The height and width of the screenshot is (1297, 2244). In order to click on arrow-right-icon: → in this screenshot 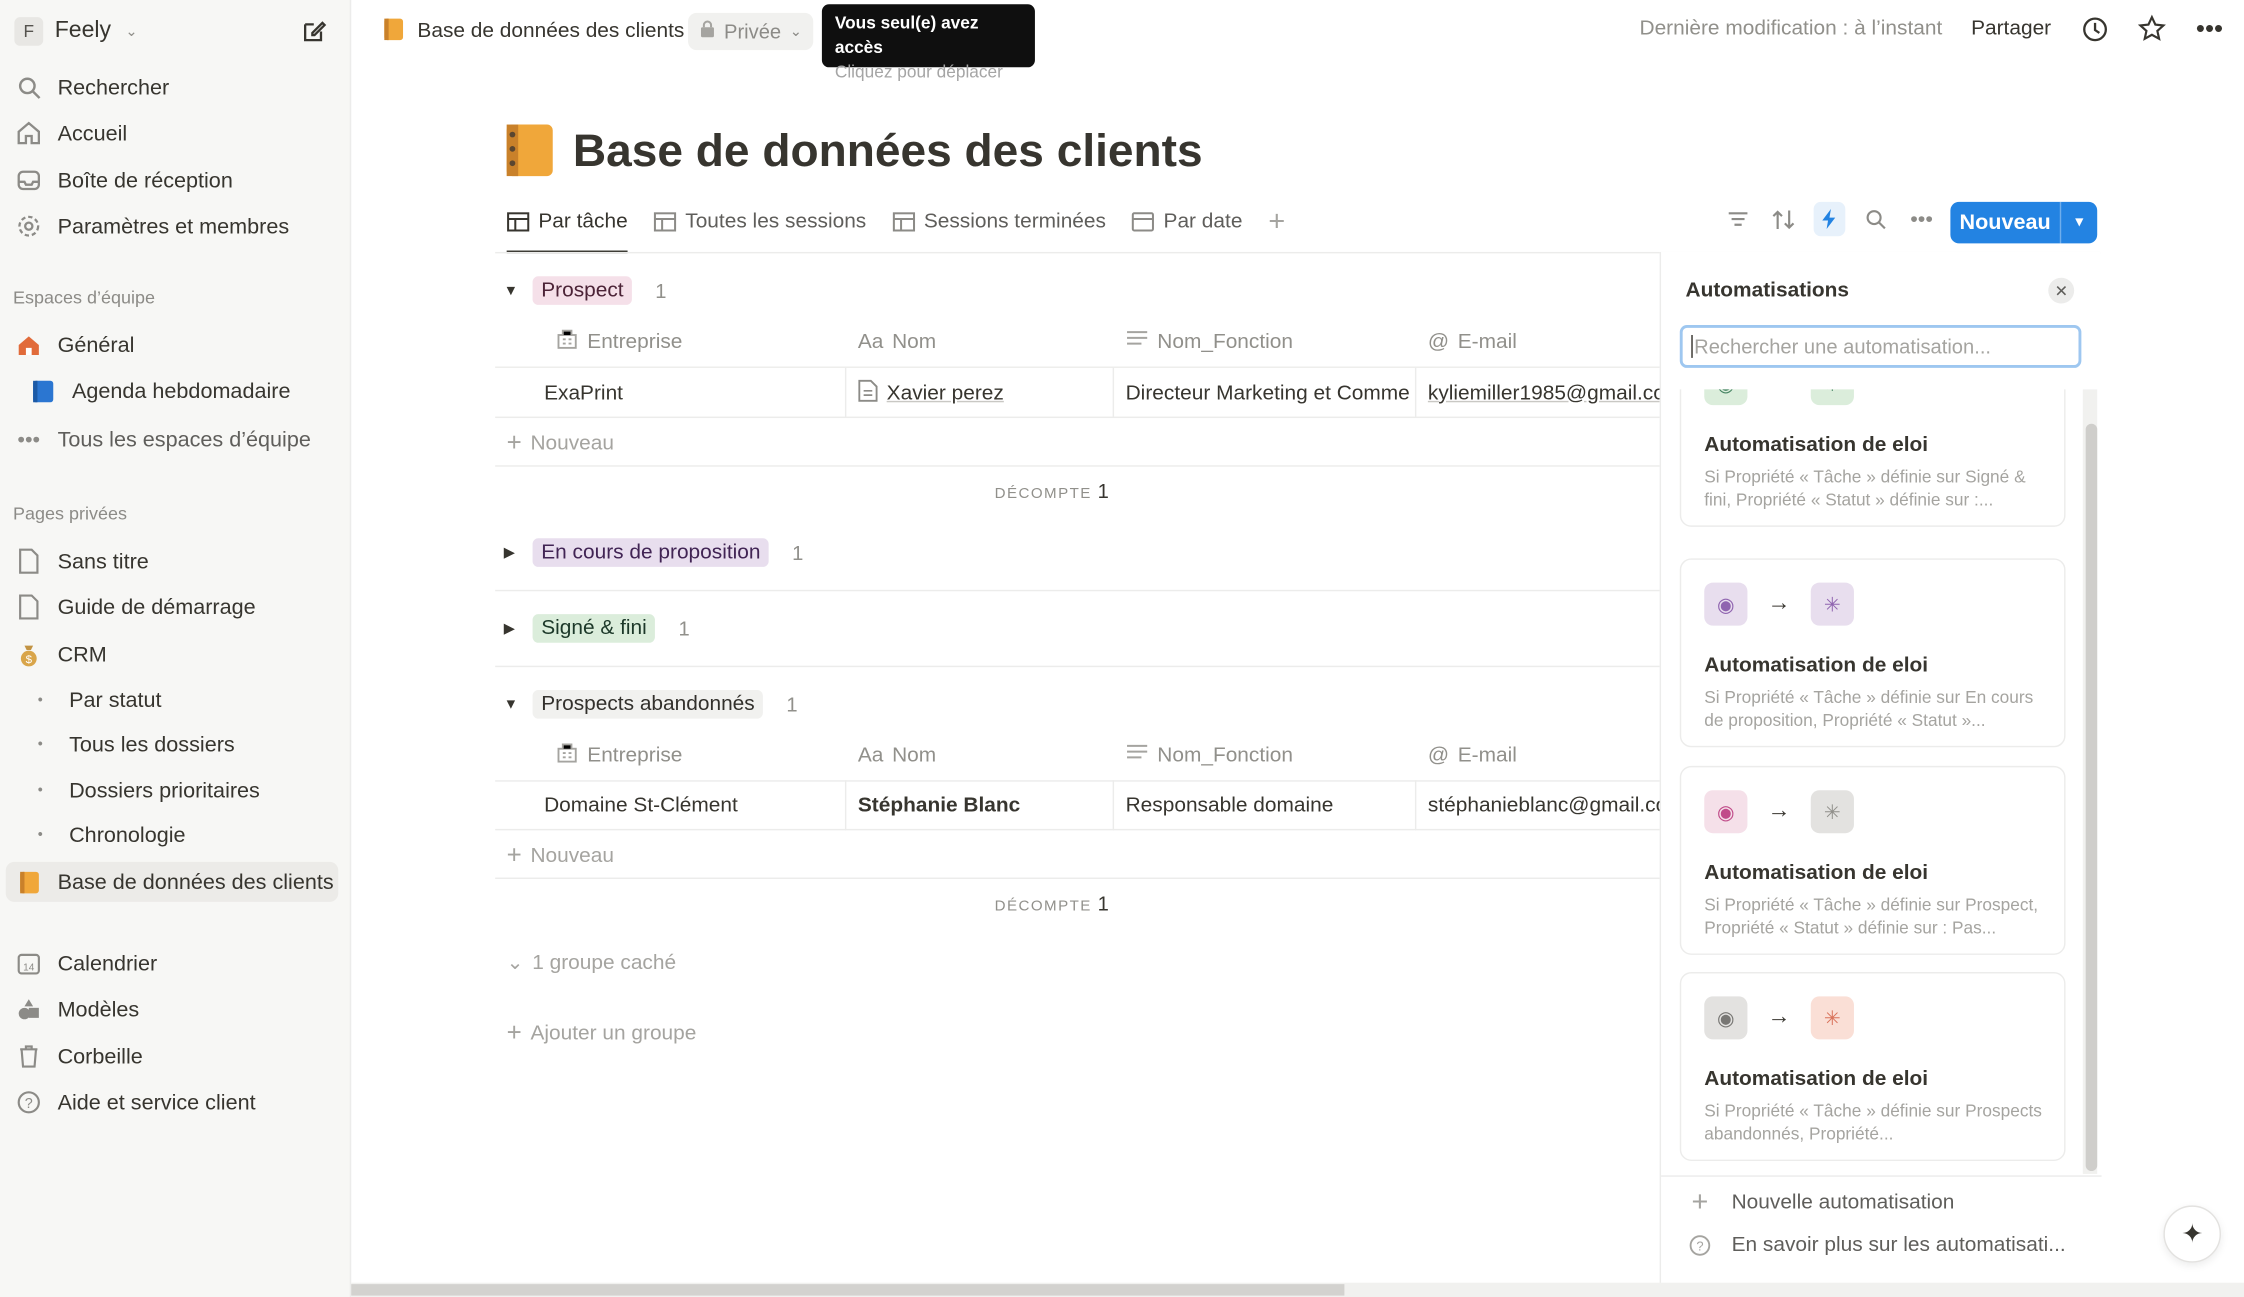, I will do `click(1779, 811)`.